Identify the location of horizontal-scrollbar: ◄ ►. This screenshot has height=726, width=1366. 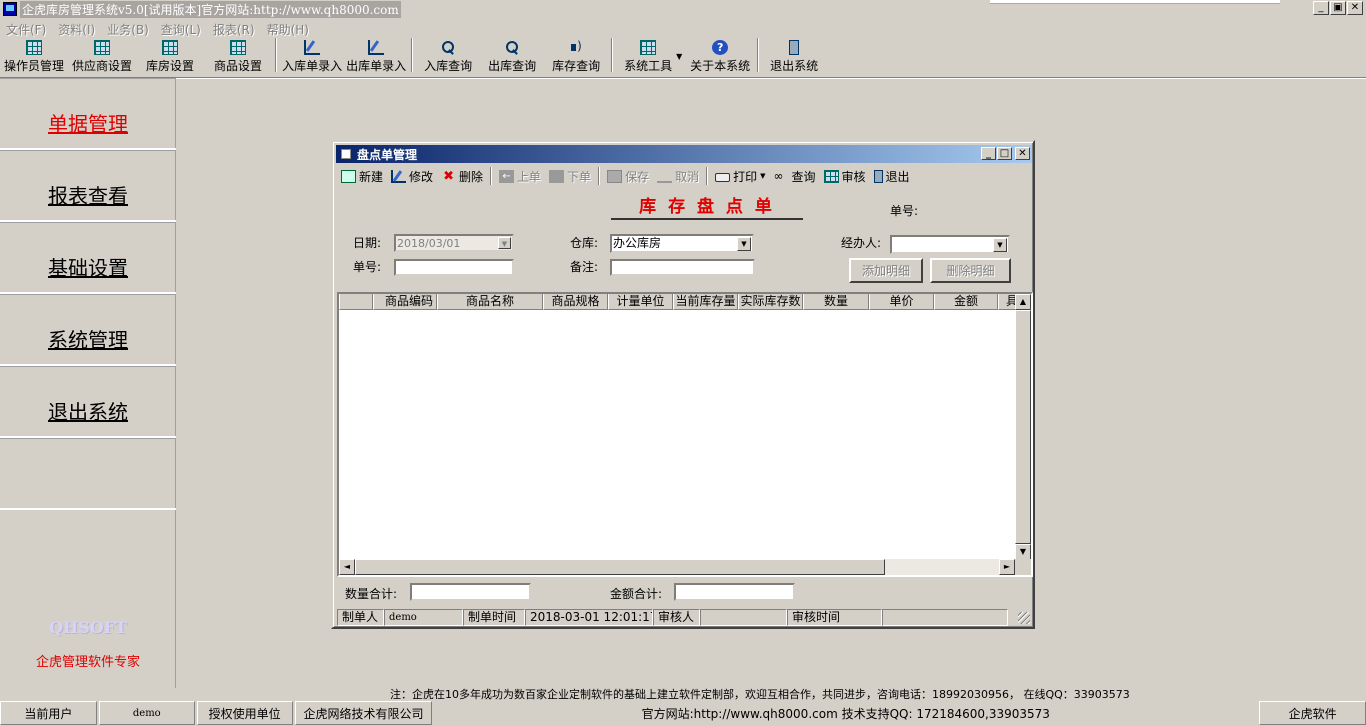
(677, 567).